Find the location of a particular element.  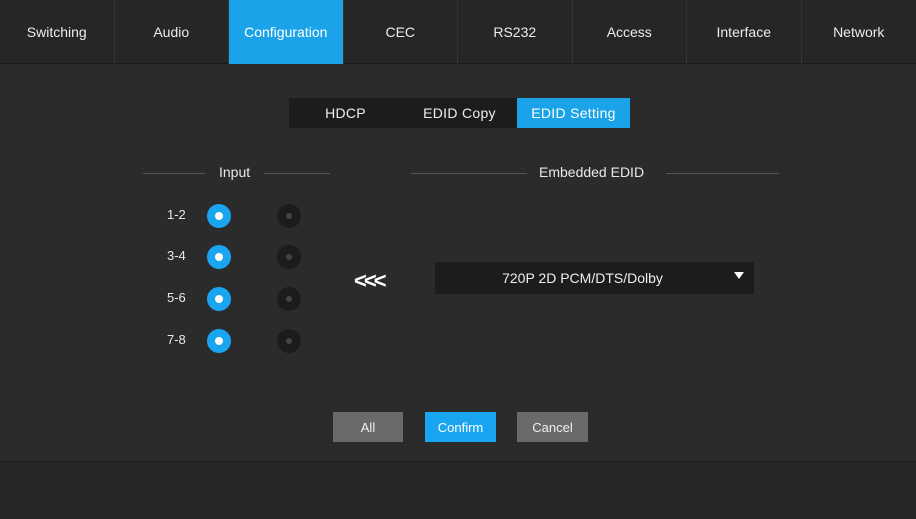

subtab-edid-setting: EDID Setting is located at coordinates (573, 113).